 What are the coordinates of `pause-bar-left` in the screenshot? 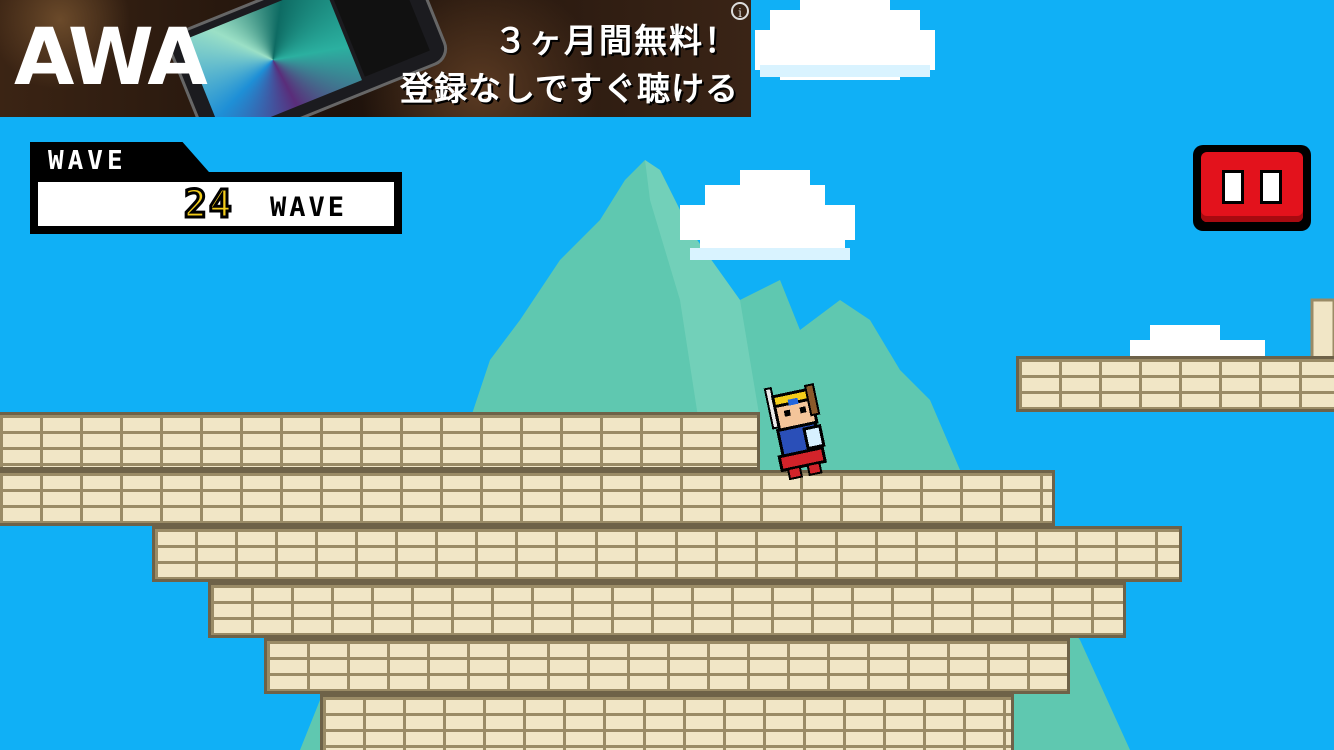 It's located at (1233, 187).